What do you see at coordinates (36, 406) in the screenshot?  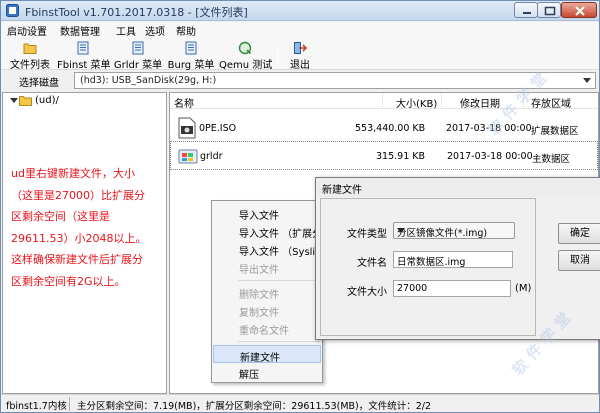 I see `status-kernel: fbinst1.7内核` at bounding box center [36, 406].